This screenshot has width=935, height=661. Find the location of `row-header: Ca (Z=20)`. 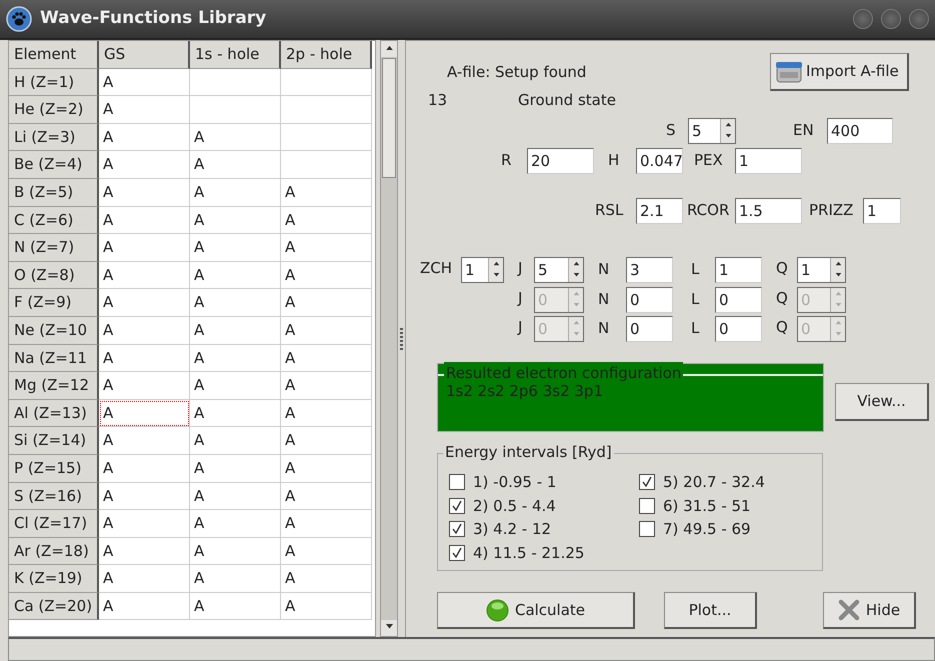

row-header: Ca (Z=20) is located at coordinates (54, 606).